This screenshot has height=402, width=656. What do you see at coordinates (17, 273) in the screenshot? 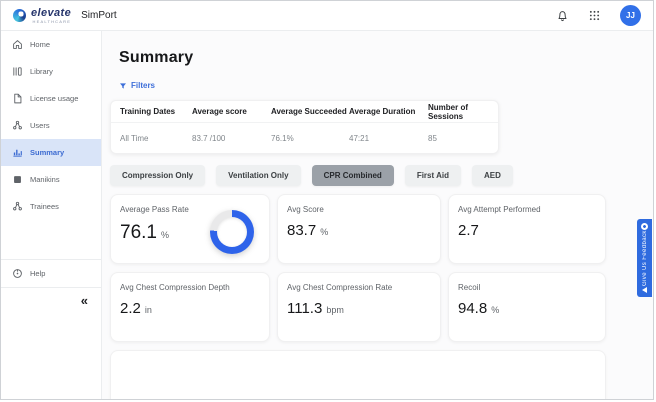
I see `help-icon` at bounding box center [17, 273].